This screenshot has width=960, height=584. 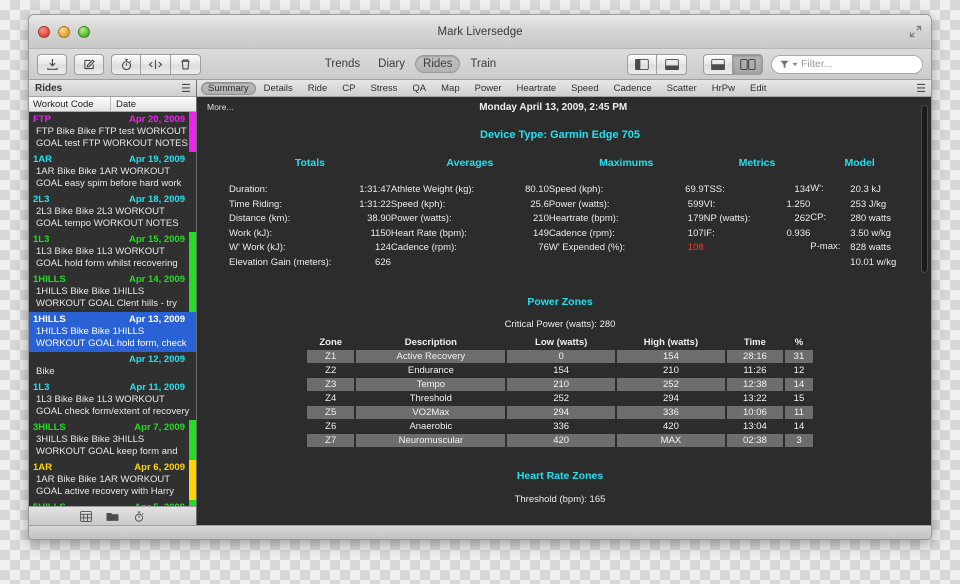 I want to click on pz-cell-zone: Z5, so click(x=331, y=412).